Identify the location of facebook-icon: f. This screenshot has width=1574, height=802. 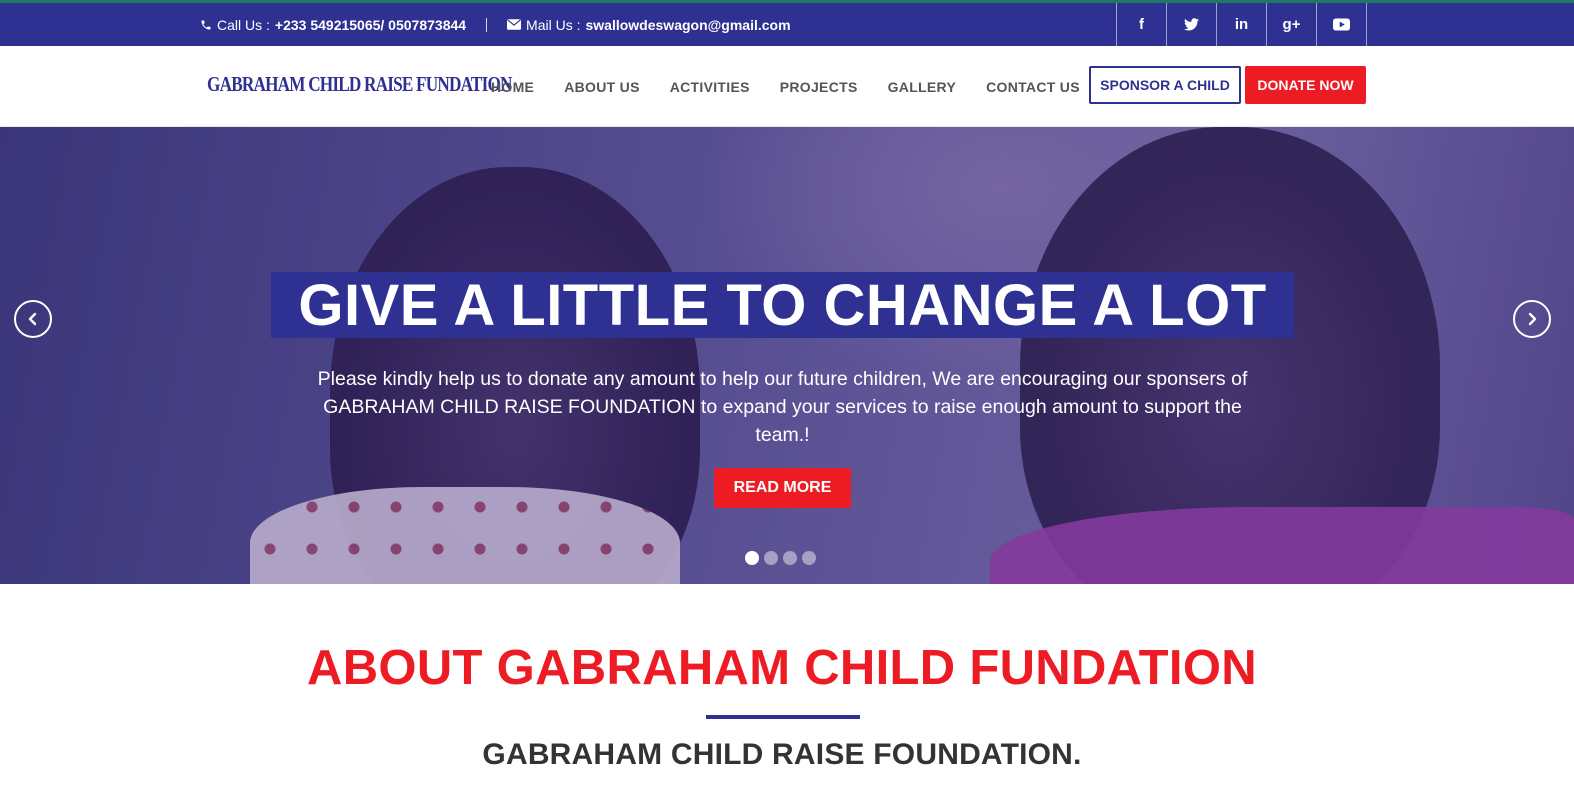
(1142, 24).